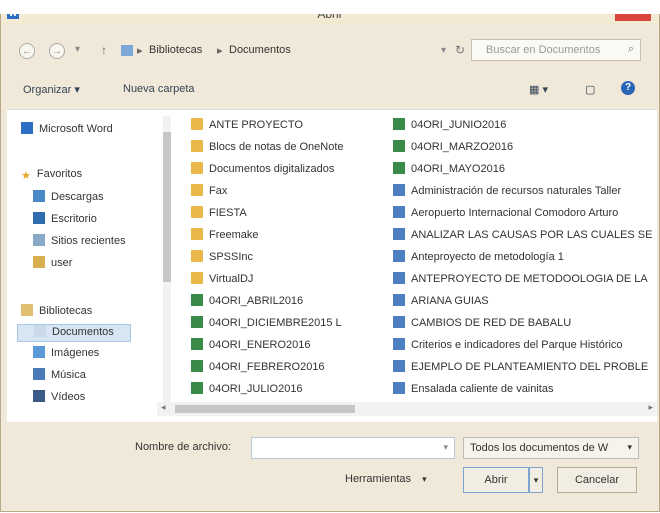 Image resolution: width=660 pixels, height=513 pixels. What do you see at coordinates (159, 89) in the screenshot?
I see `new-folder-button: Nueva carpeta` at bounding box center [159, 89].